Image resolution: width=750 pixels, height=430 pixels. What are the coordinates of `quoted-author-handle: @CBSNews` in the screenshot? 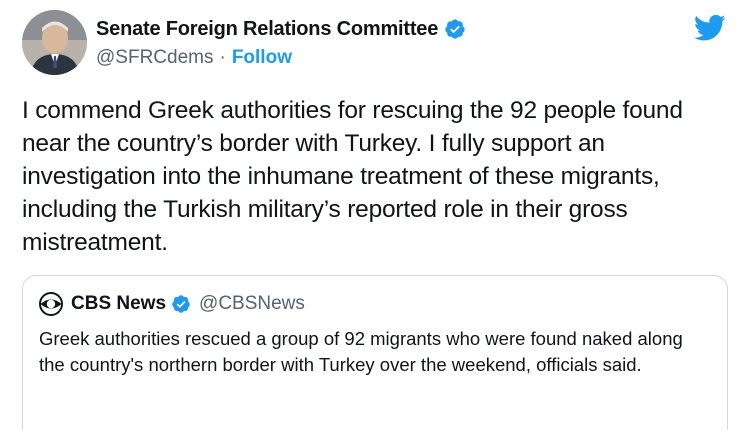 It's located at (252, 304).